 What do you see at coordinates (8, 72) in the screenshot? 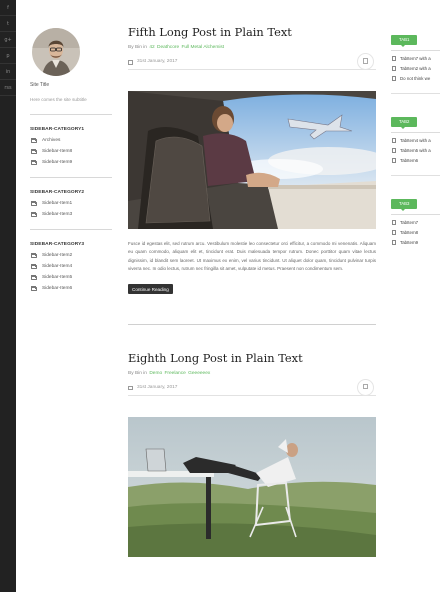
I see `linkedin-icon: in` at bounding box center [8, 72].